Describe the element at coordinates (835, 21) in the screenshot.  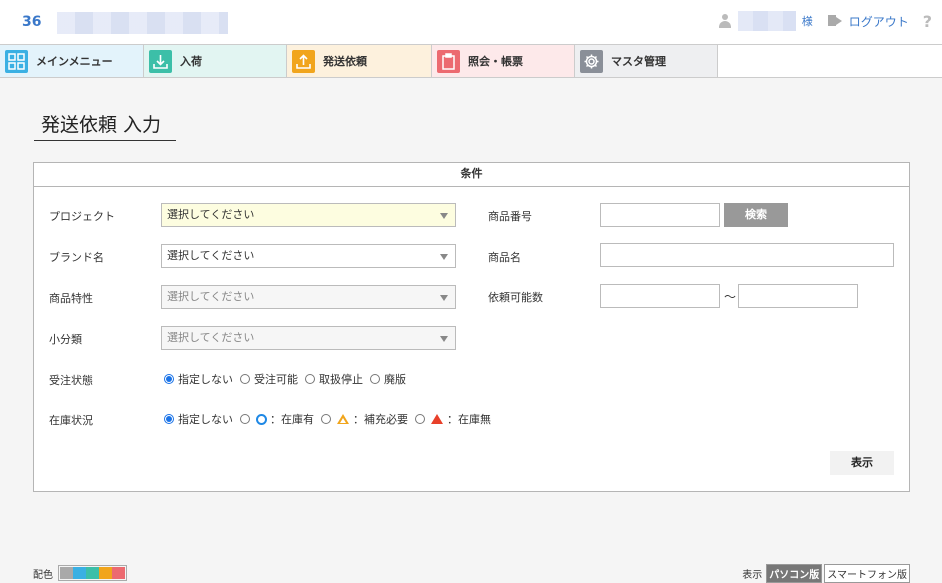
I see `logout-icon` at that location.